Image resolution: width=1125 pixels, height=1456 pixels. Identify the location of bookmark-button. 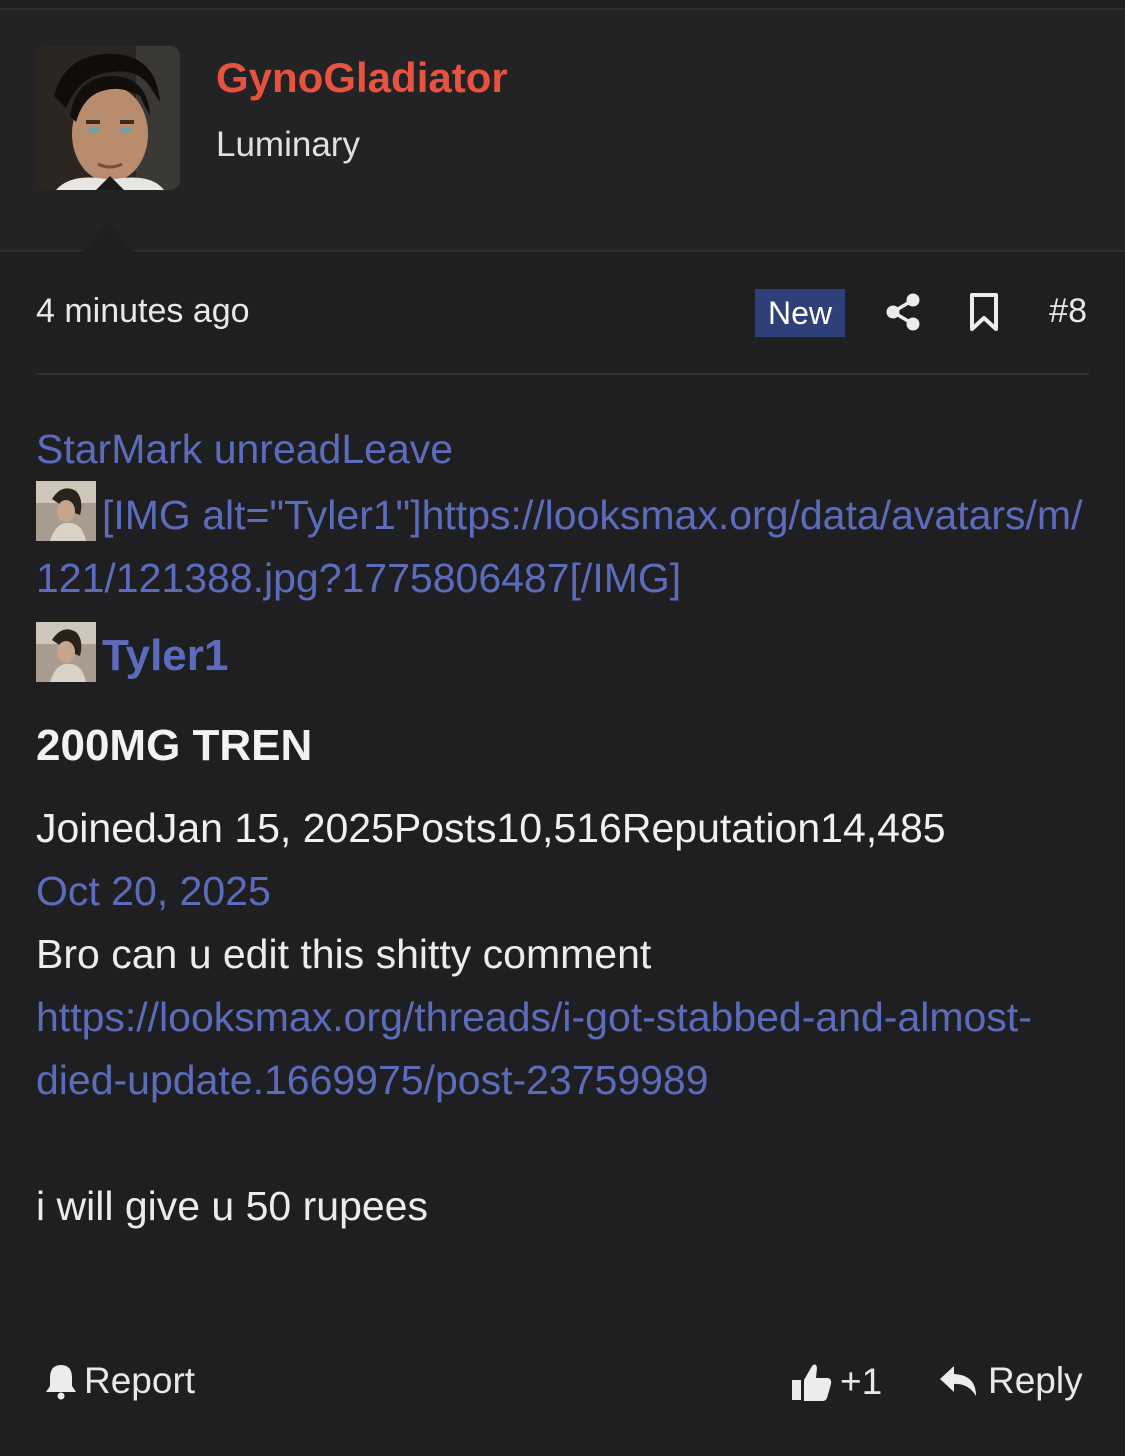
(984, 312).